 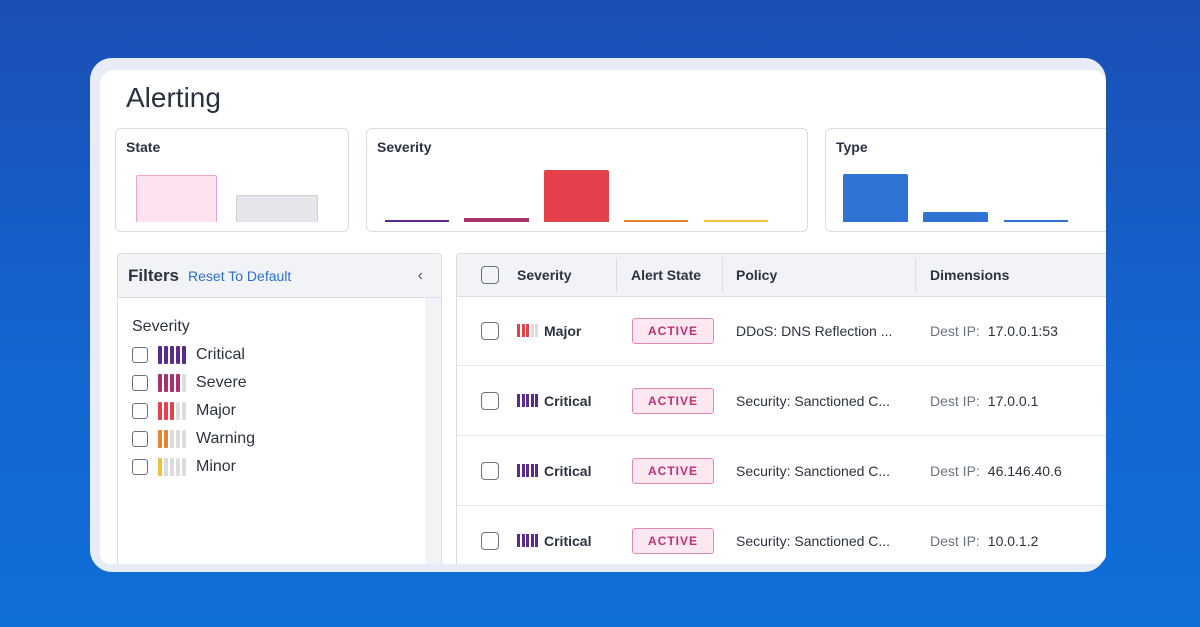 What do you see at coordinates (852, 147) in the screenshot?
I see `type-card-label: Type` at bounding box center [852, 147].